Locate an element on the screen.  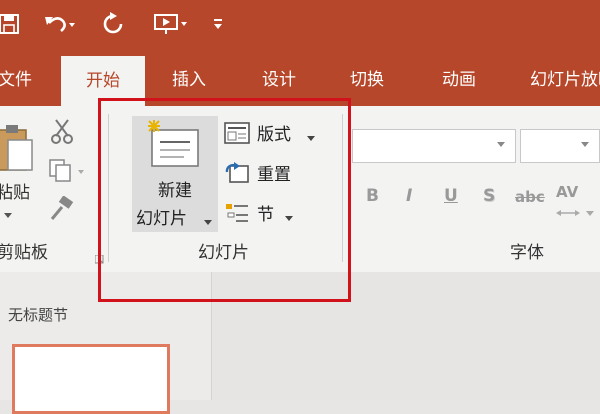
character-spacing-button: AV is located at coordinates (567, 192).